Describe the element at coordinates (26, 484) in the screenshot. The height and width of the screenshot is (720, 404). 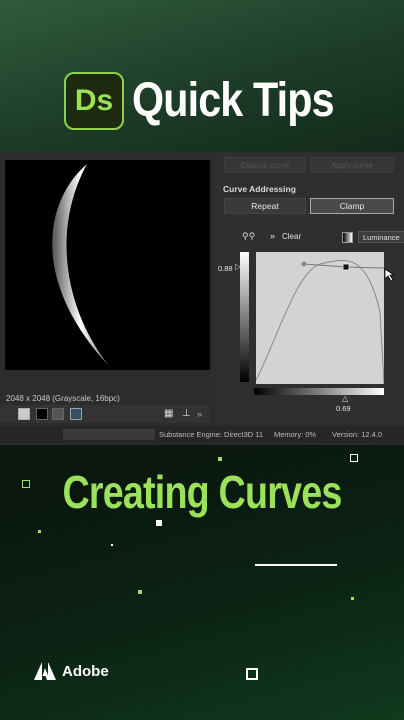
I see `deco-square-green` at that location.